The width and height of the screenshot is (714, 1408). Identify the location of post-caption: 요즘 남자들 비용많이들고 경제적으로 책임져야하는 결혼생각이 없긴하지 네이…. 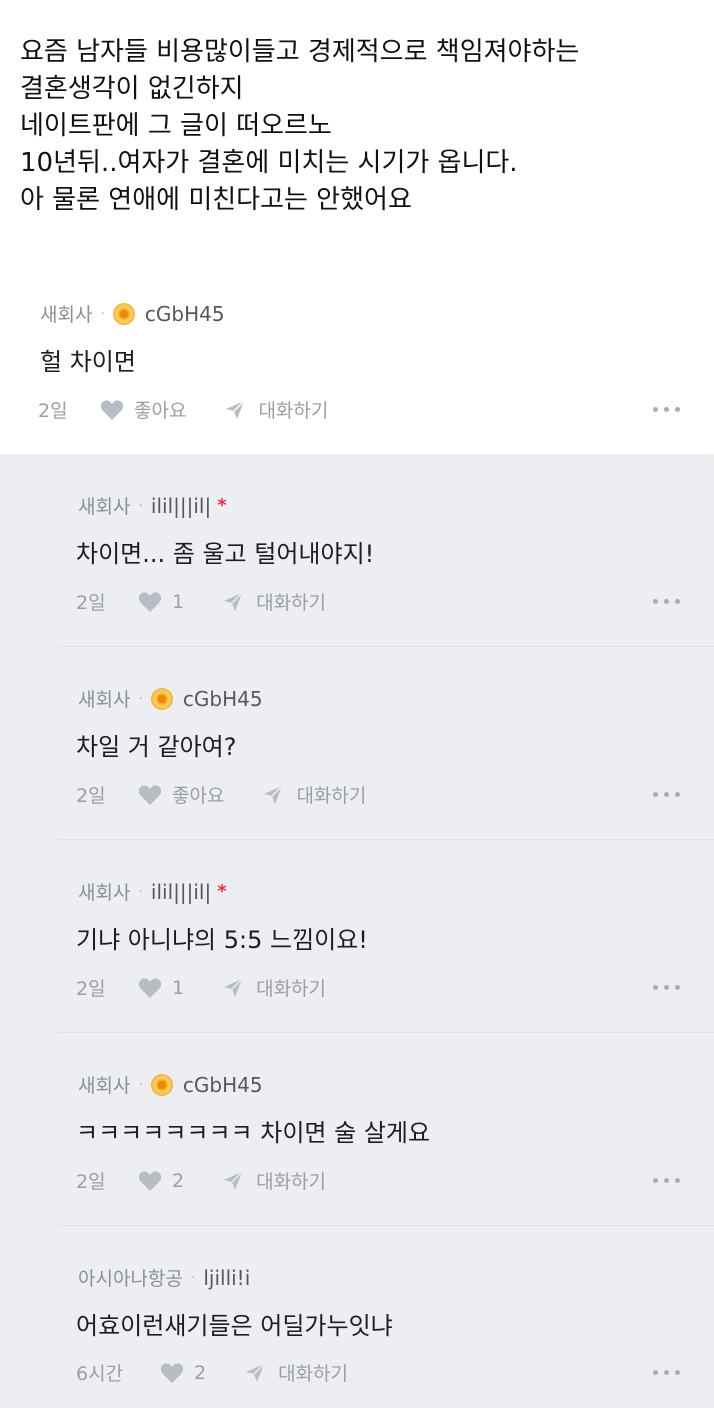
(360, 126).